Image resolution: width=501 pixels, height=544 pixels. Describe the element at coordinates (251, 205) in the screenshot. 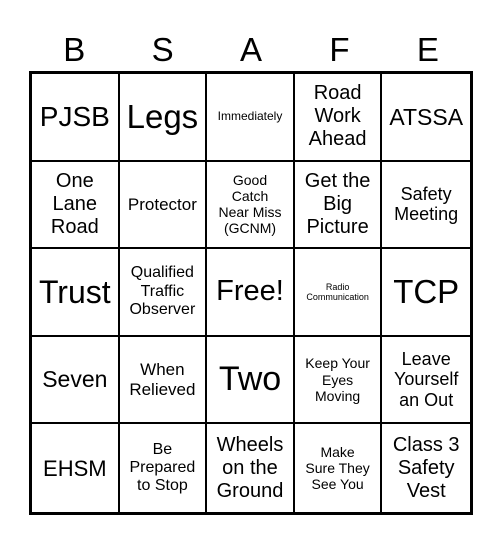

I see `bingo-cell: Good Catch Near Miss (GCNM)` at that location.